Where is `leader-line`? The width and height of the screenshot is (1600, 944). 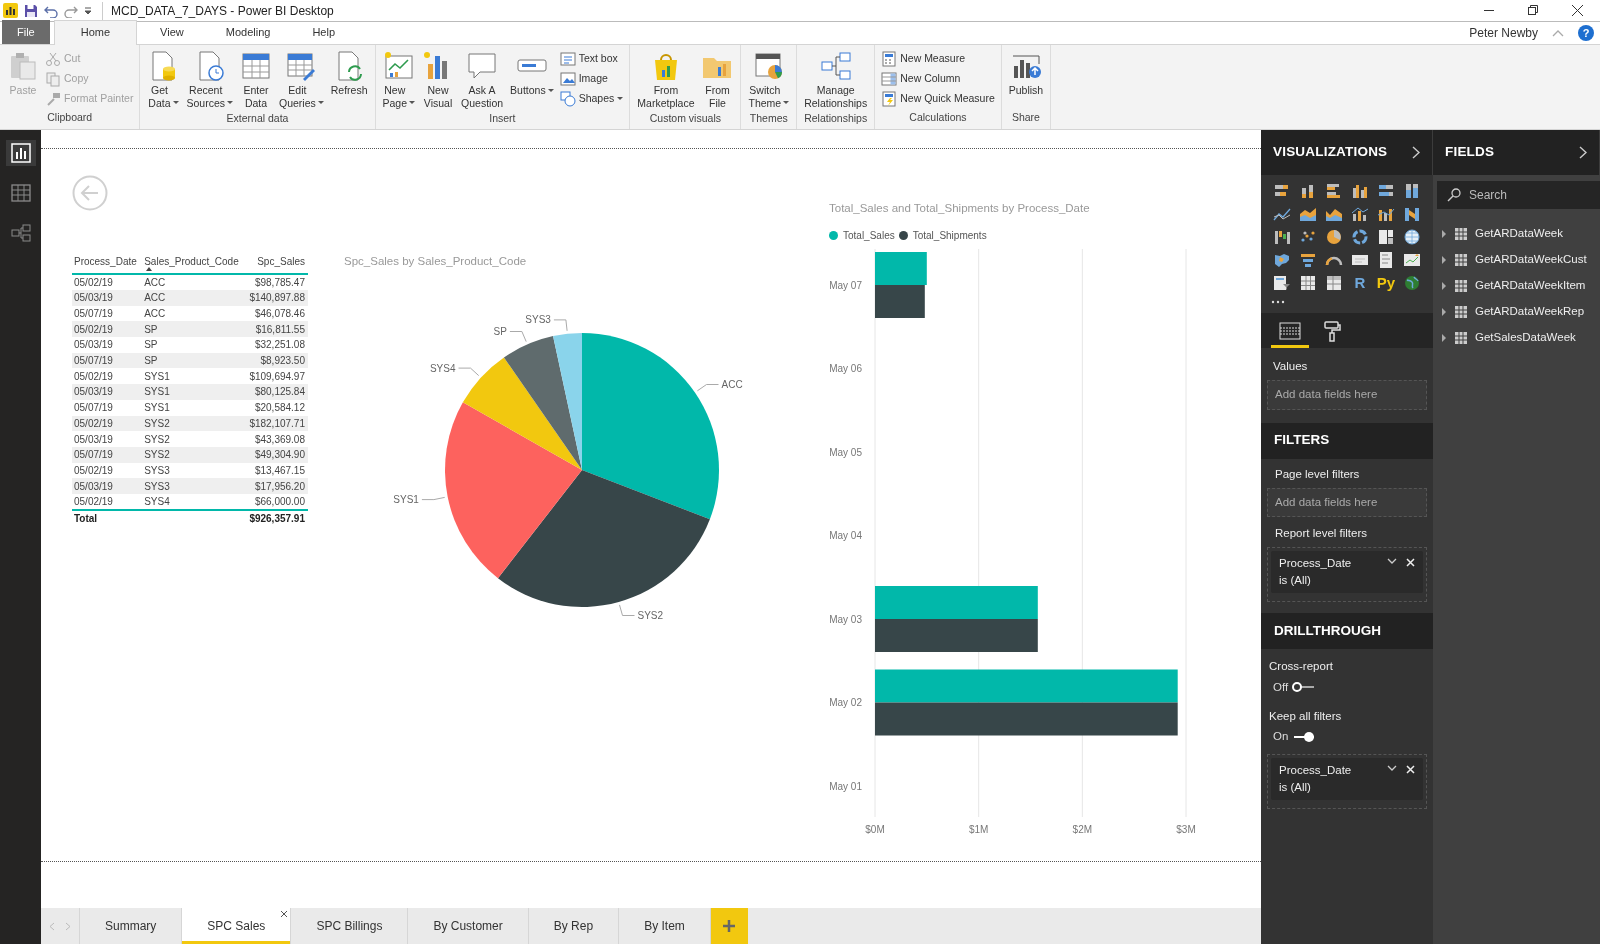 leader-line is located at coordinates (433, 499).